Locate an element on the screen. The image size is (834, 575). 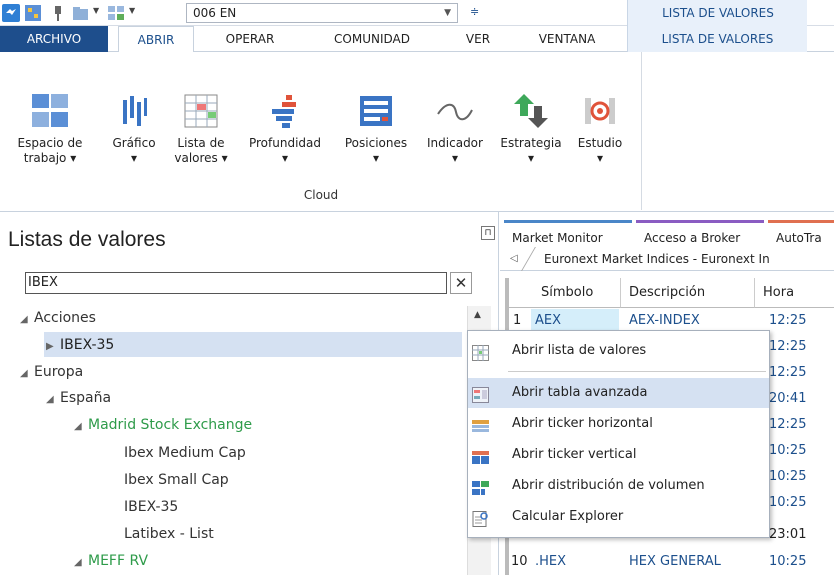
watchlist-subtabs: ◁ Euronext Market Indices - Euronext In is located at coordinates (667, 259).